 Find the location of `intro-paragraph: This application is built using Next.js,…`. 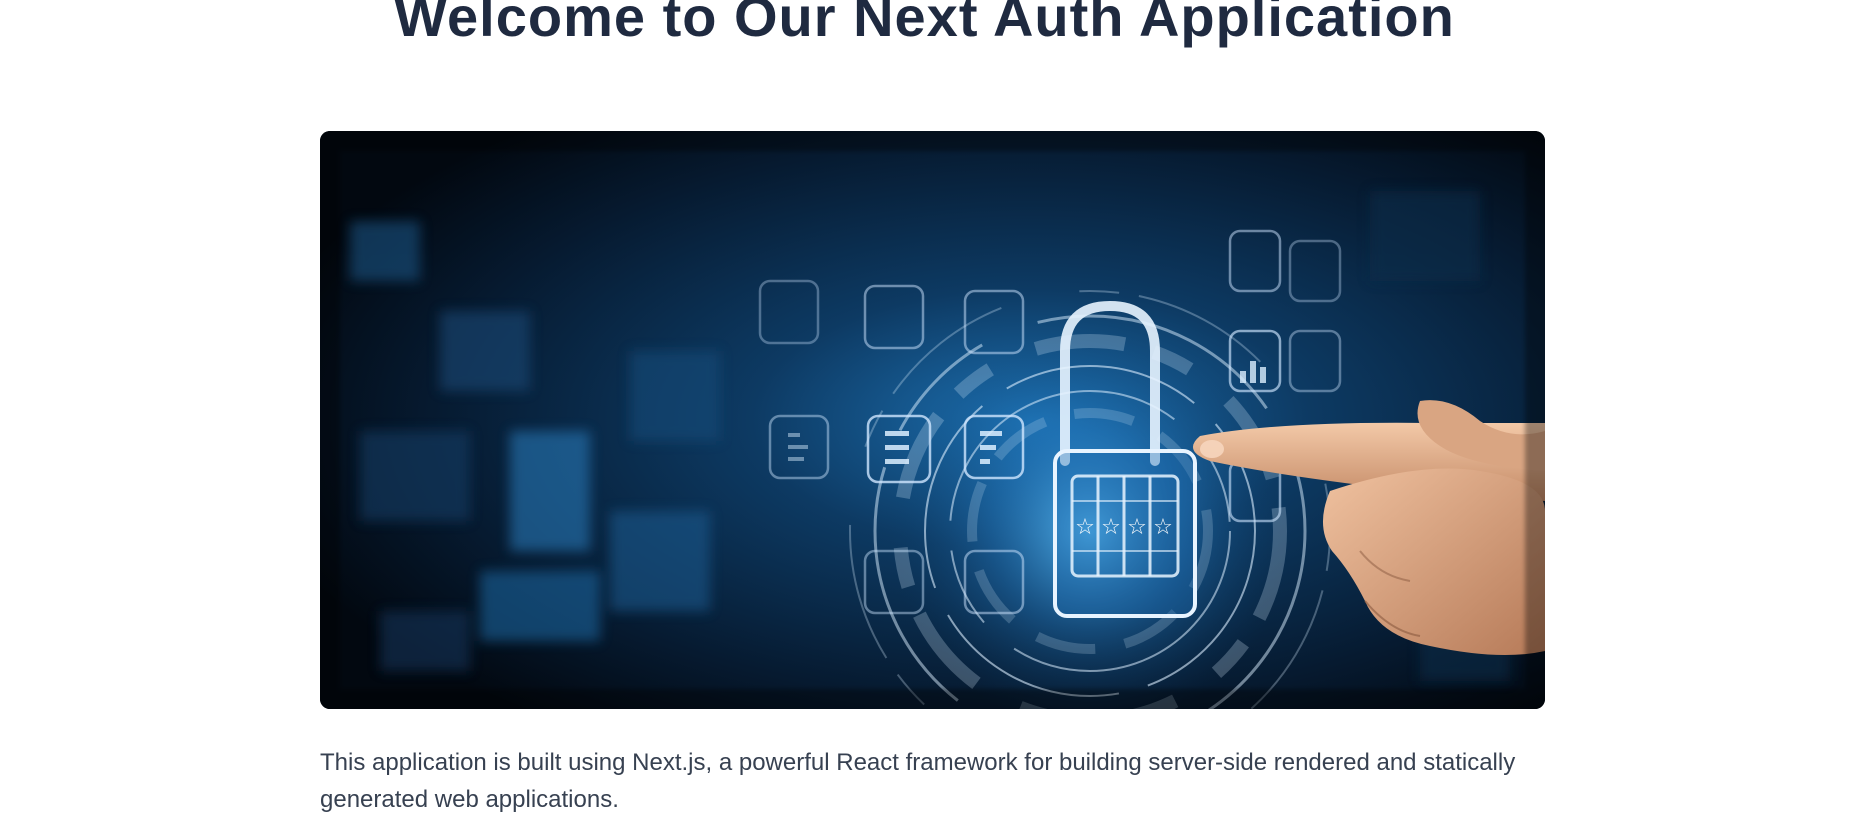

intro-paragraph: This application is built using Next.js,… is located at coordinates (918, 781).